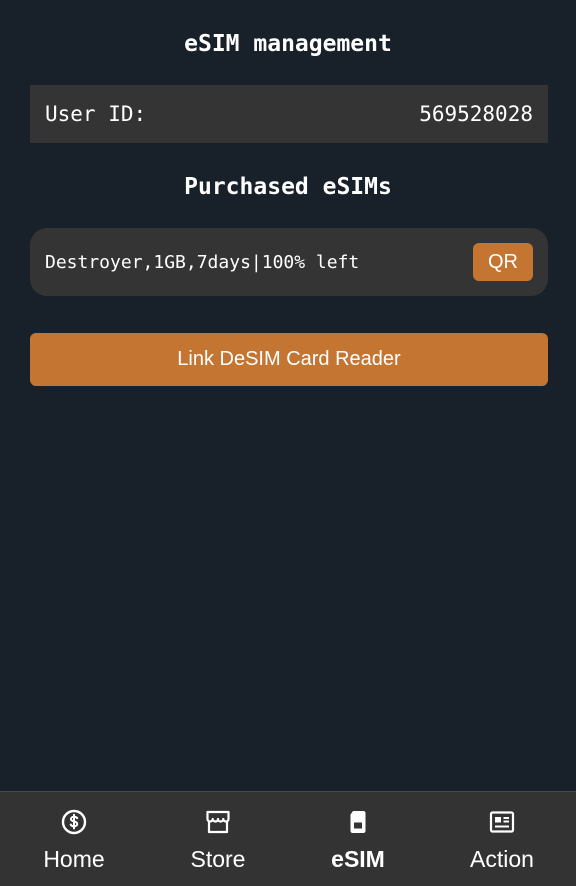  I want to click on nav-item-store: Store, so click(218, 839).